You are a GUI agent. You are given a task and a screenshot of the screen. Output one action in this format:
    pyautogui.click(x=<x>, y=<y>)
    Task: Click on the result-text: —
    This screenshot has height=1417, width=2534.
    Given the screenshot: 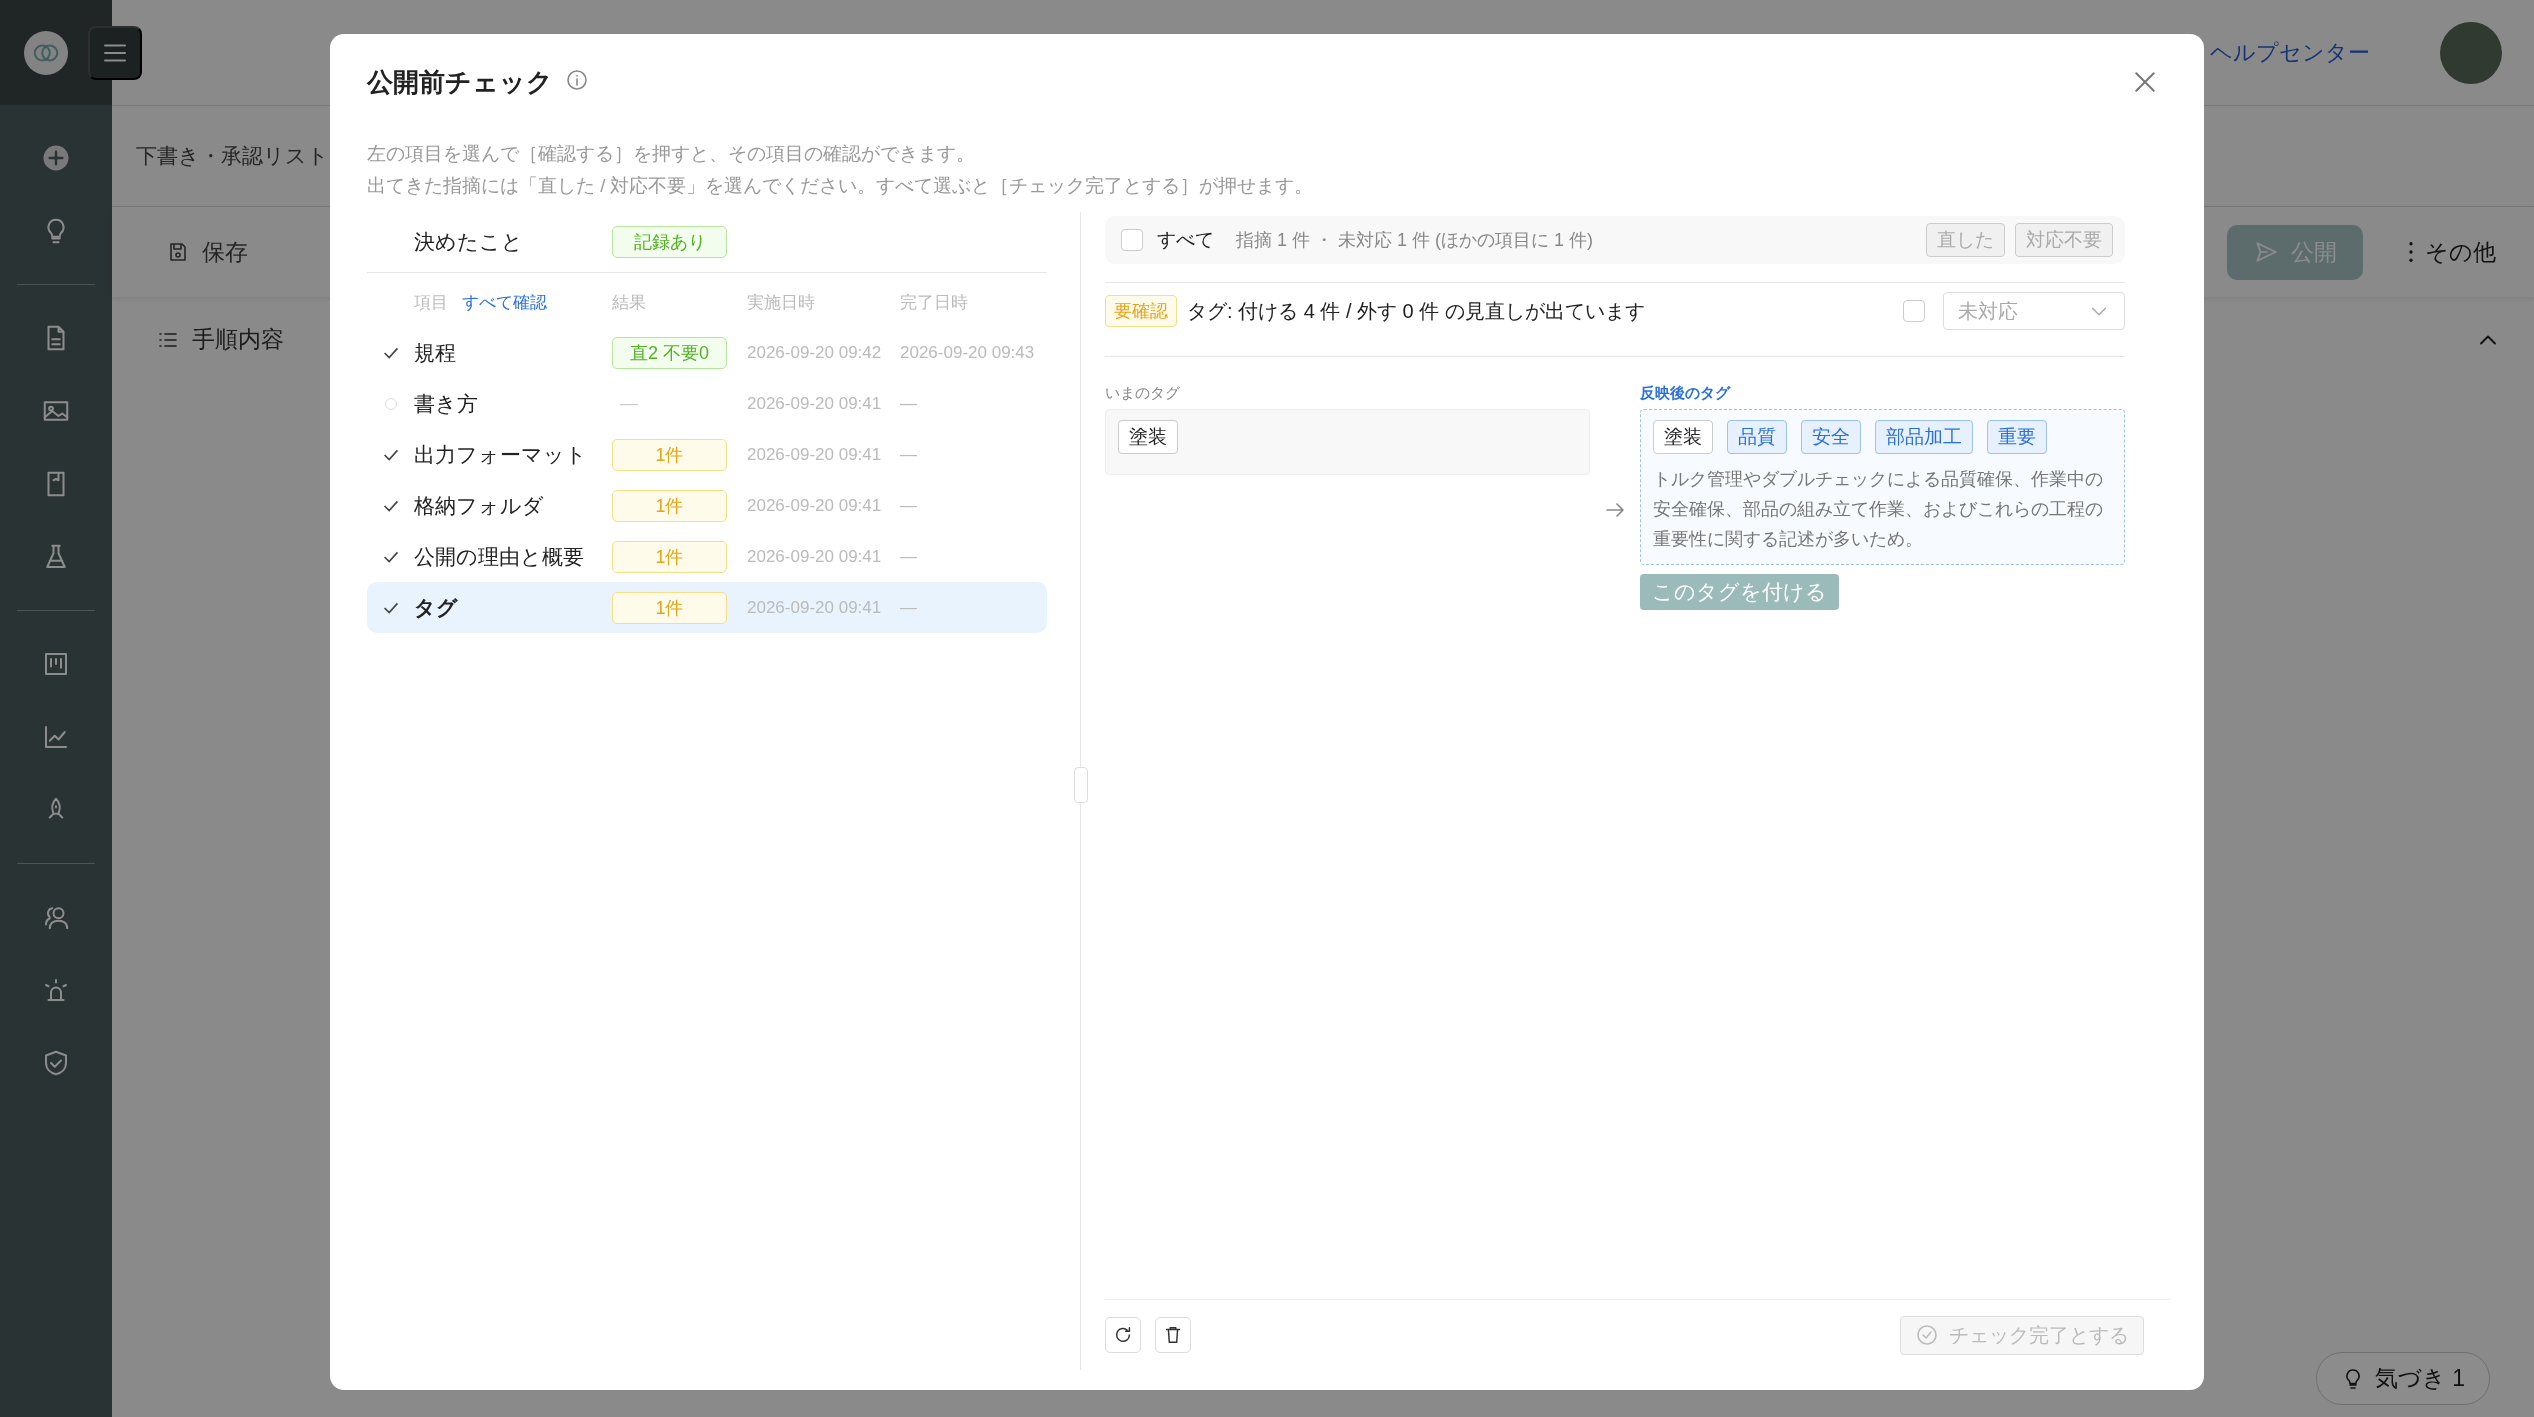 What is the action you would take?
    pyautogui.click(x=629, y=403)
    